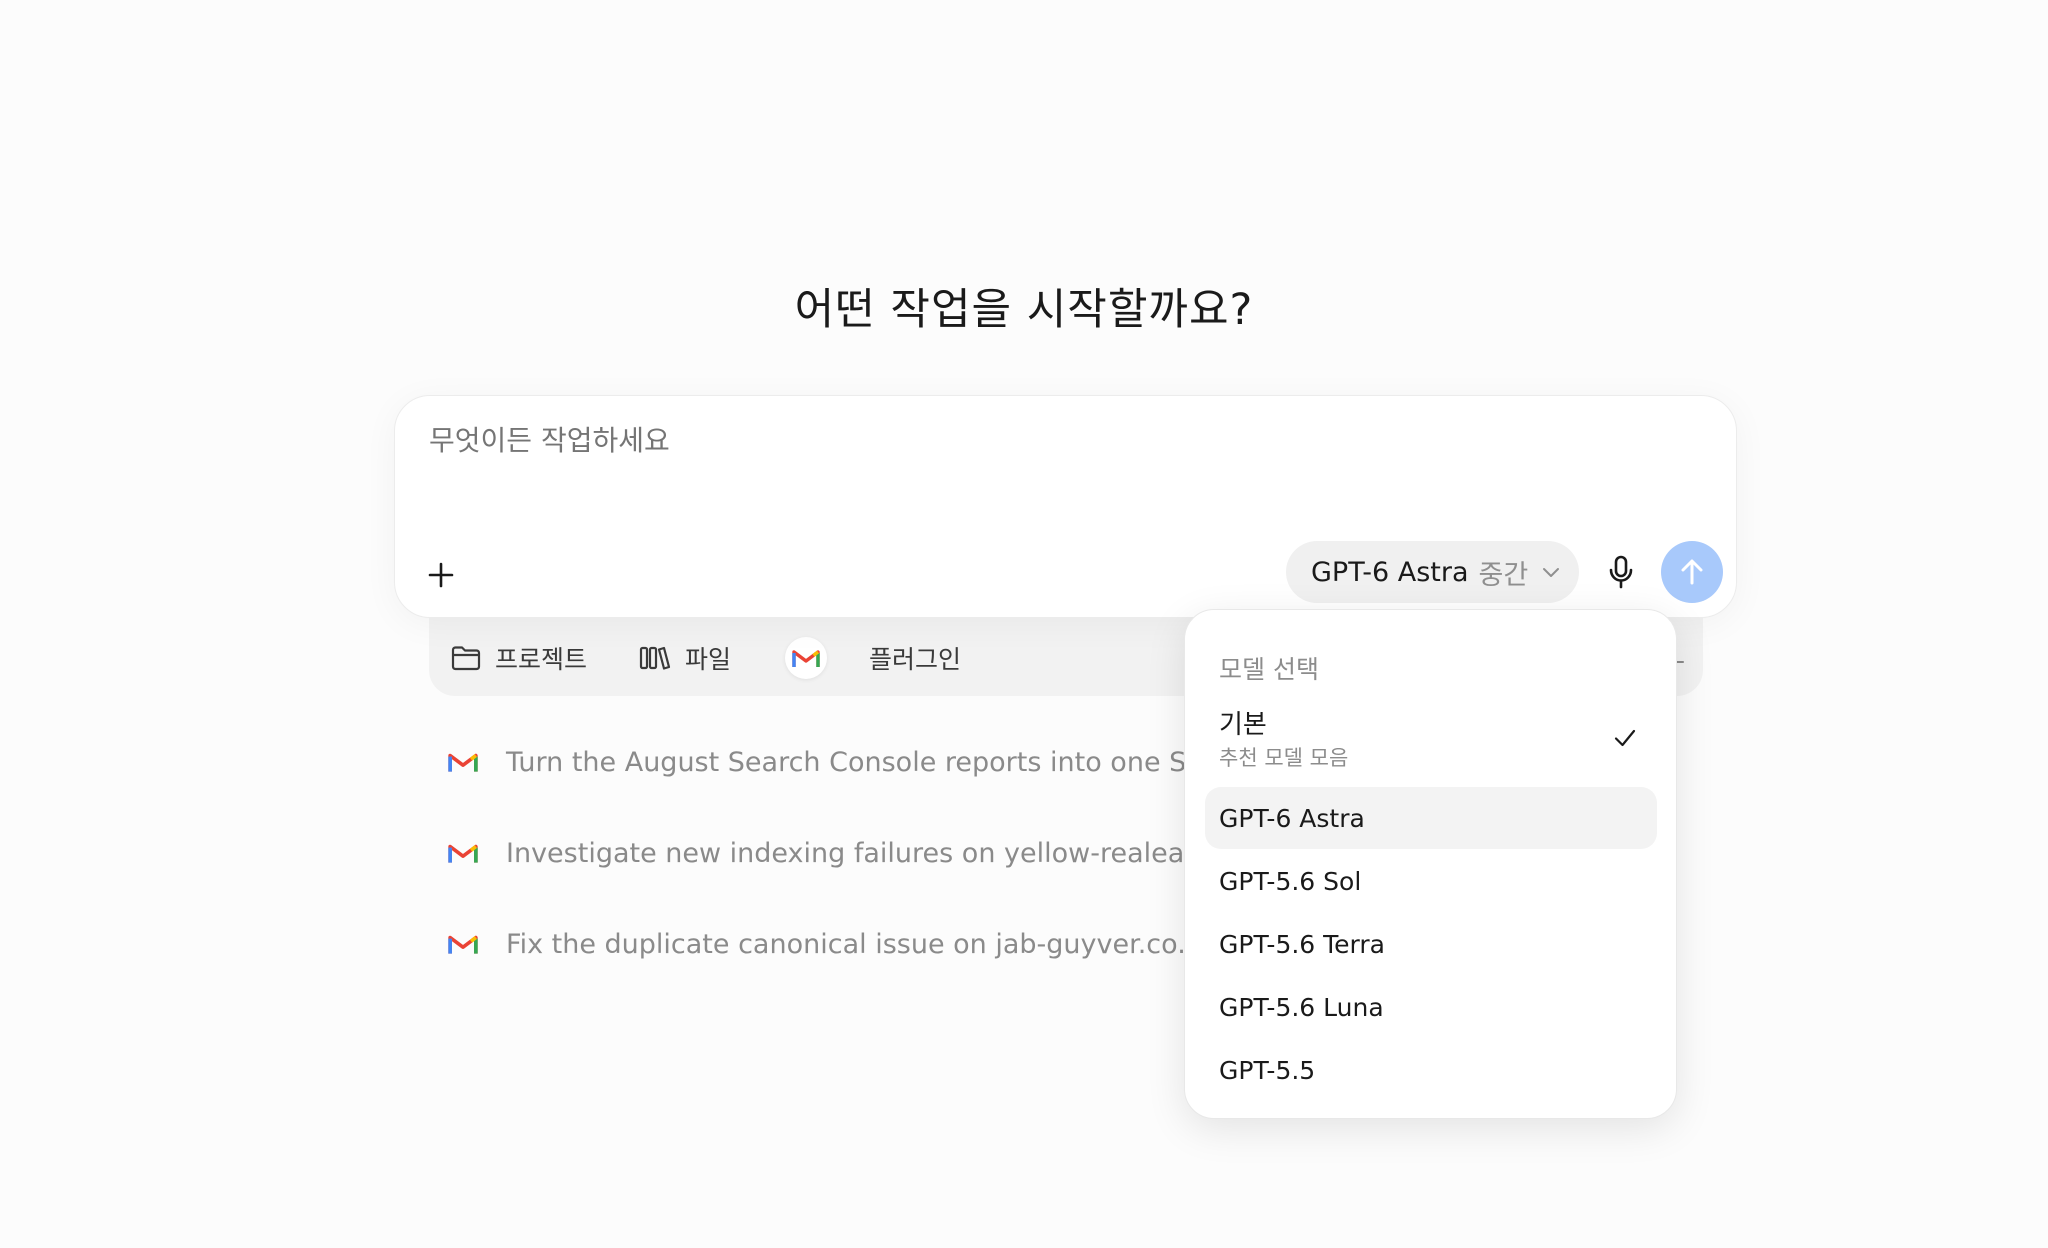 The width and height of the screenshot is (2048, 1248). What do you see at coordinates (1269, 669) in the screenshot?
I see `menu-title: 모델 선택` at bounding box center [1269, 669].